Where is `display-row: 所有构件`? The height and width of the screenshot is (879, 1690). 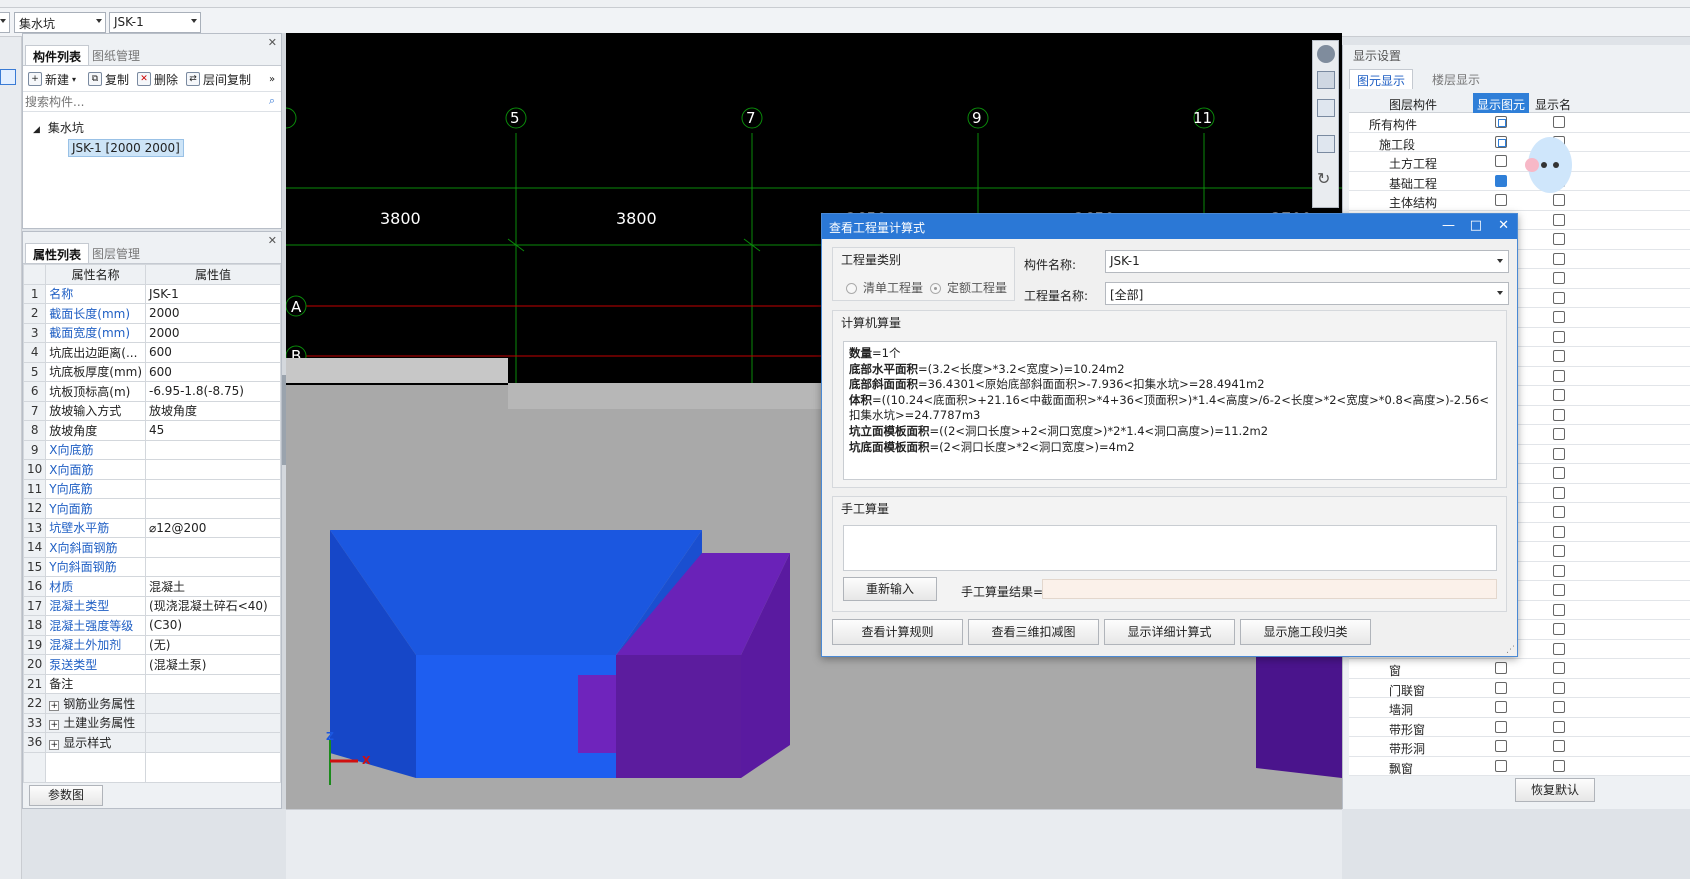
display-row: 所有构件 is located at coordinates (1519, 123).